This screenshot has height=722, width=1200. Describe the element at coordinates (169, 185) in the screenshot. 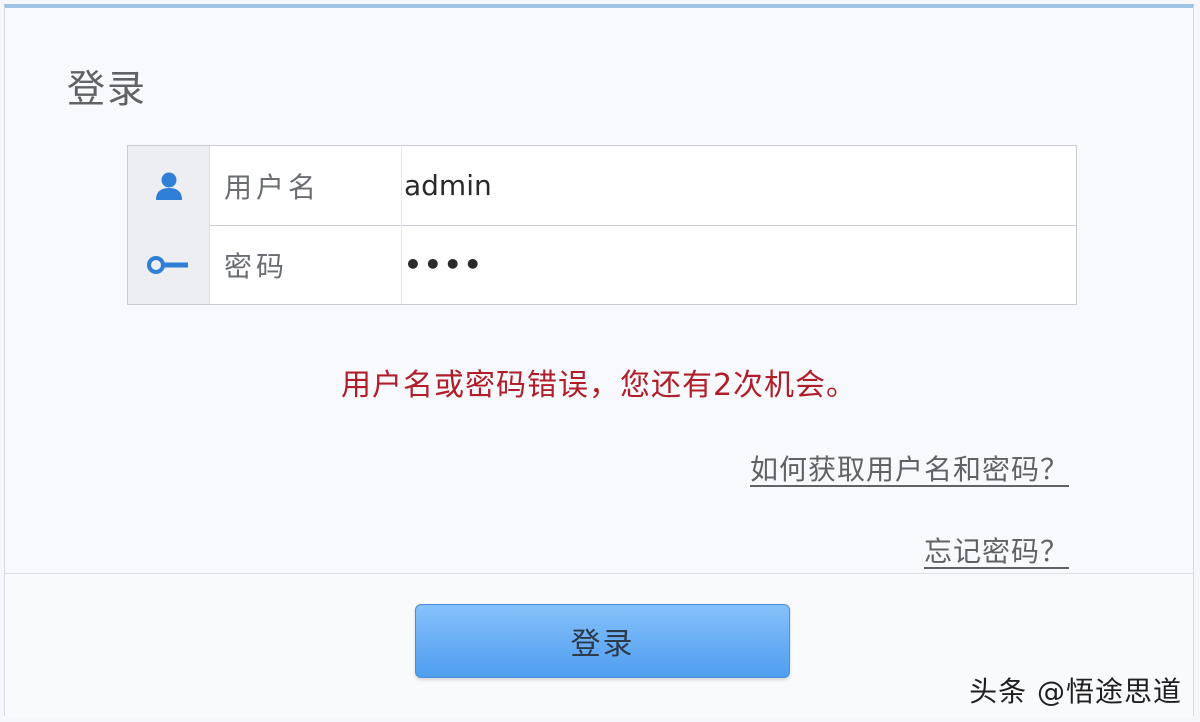

I see `user-icon` at that location.